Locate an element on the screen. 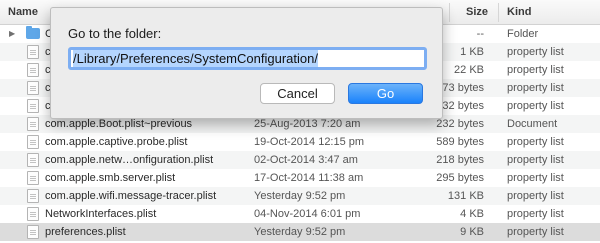 This screenshot has height=243, width=600. file-size: 4 KB is located at coordinates (472, 214).